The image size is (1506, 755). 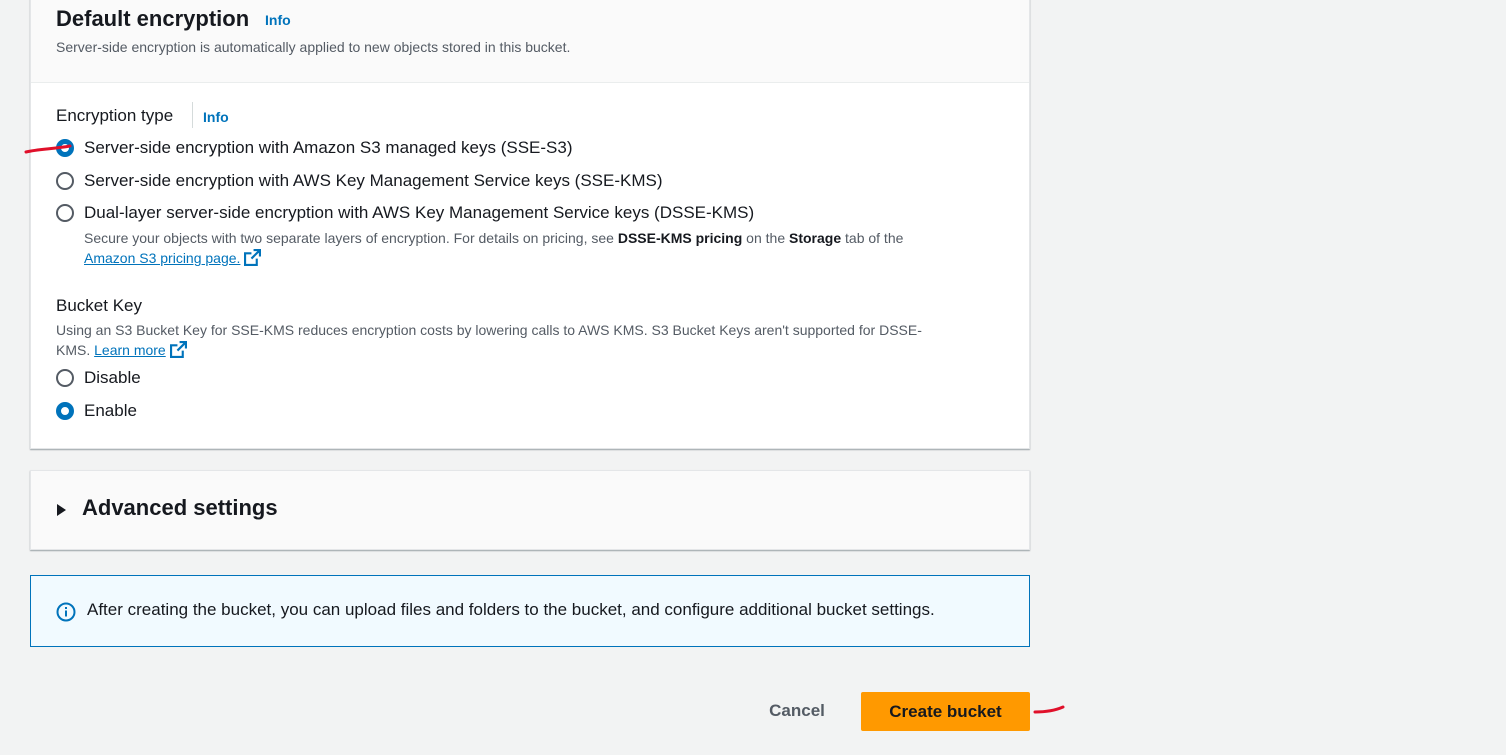 I want to click on bucket-key-label: Bucket Key, so click(x=99, y=305).